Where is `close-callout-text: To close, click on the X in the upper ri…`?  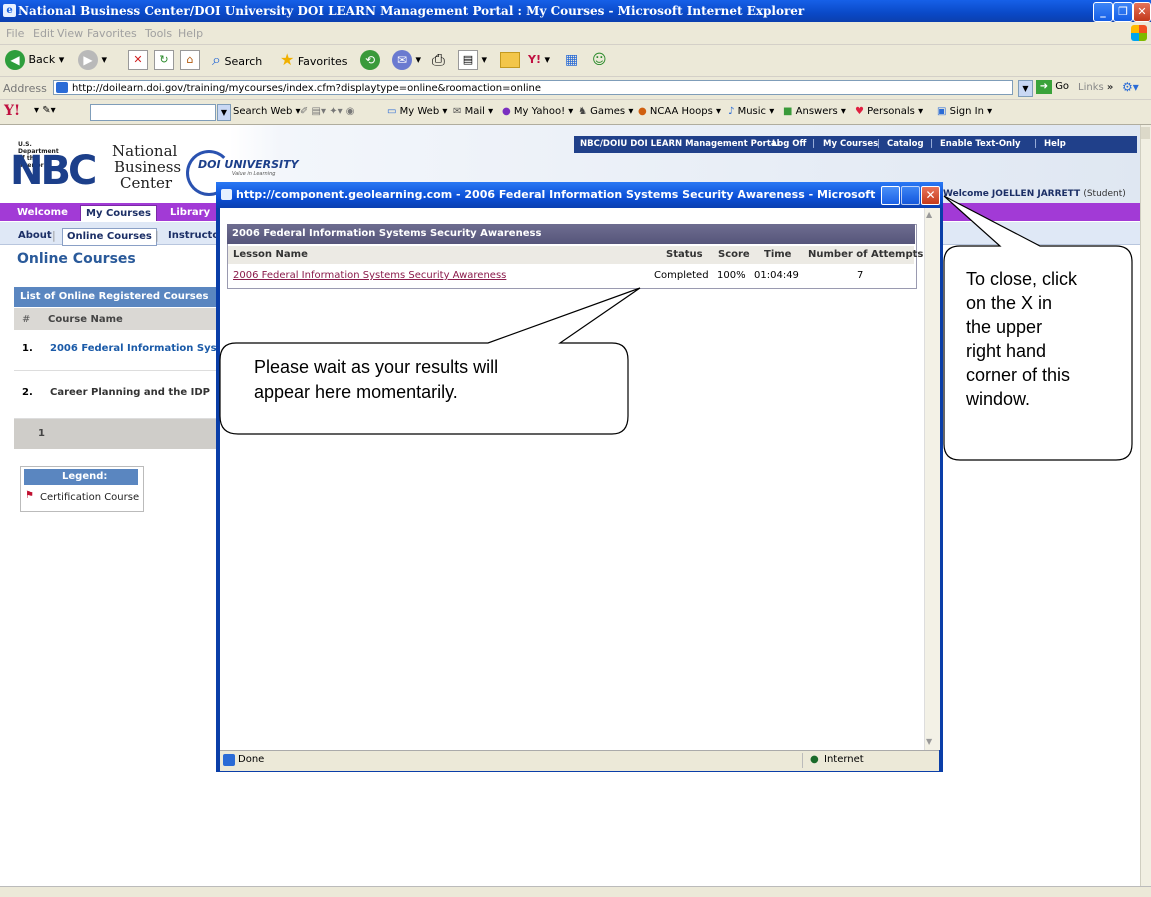
close-callout-text: To close, click on the X in the upper ri… is located at coordinates (1022, 339).